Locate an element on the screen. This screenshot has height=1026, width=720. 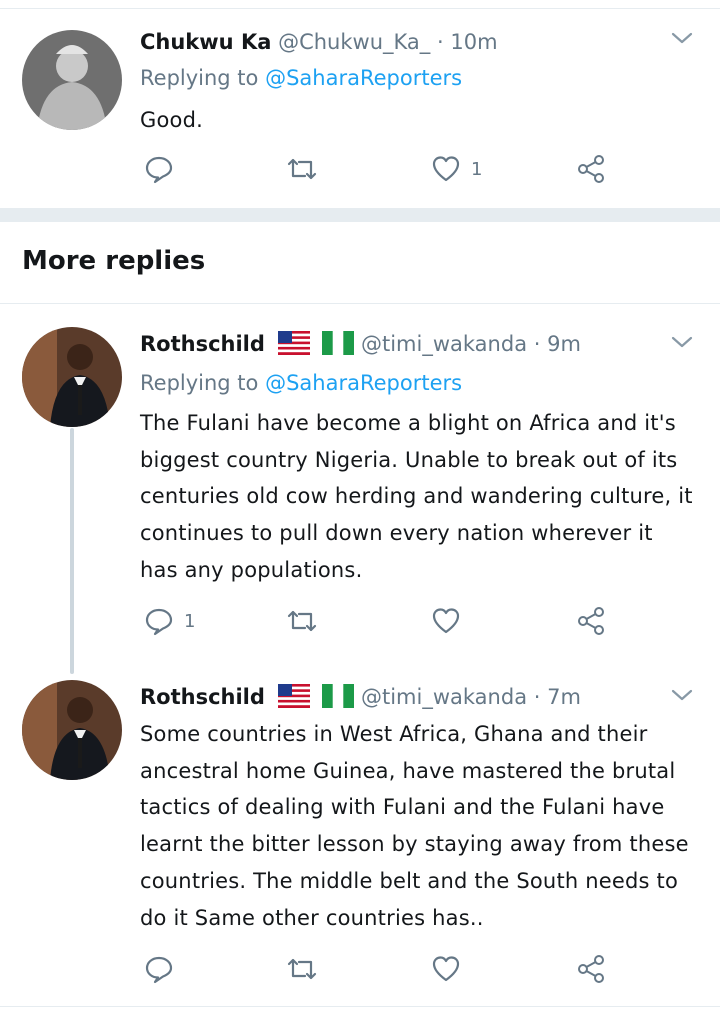
reply-count: 1 is located at coordinates (190, 621).